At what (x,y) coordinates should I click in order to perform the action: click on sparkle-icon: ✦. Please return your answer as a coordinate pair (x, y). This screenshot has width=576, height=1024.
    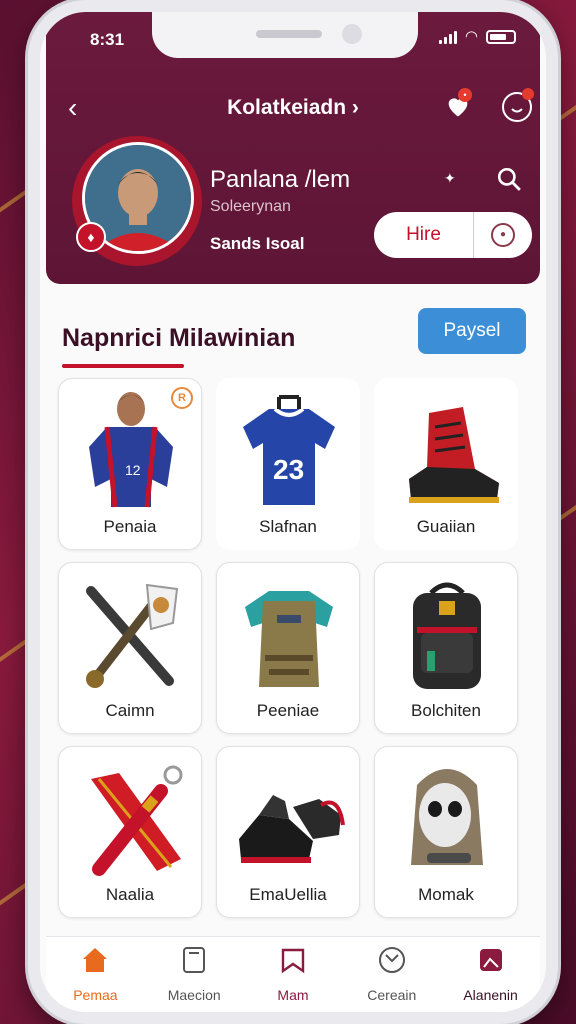
    Looking at the image, I should click on (450, 178).